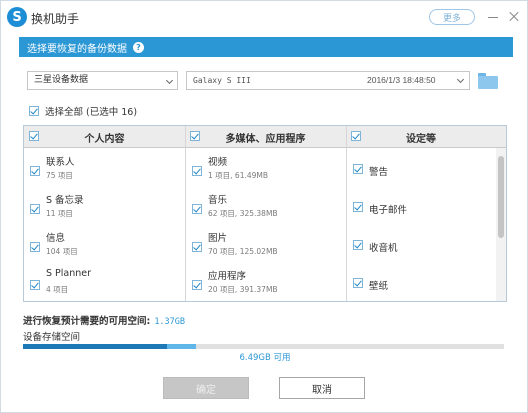 The height and width of the screenshot is (413, 528). What do you see at coordinates (266, 282) in the screenshot?
I see `list-item-apps: 应用程序 20 项目, 391.37MB` at bounding box center [266, 282].